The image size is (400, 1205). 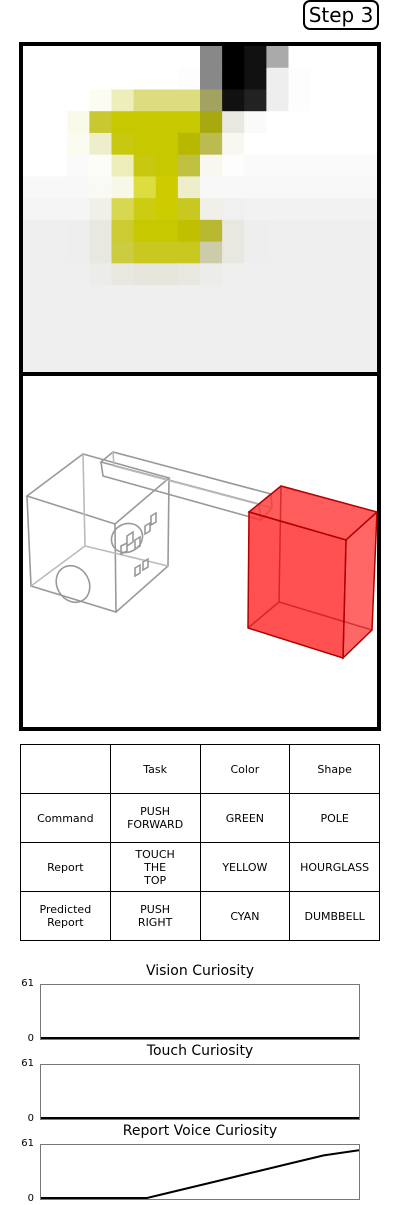 What do you see at coordinates (155, 867) in the screenshot?
I see `table-cell: TOUCH THE TOP` at bounding box center [155, 867].